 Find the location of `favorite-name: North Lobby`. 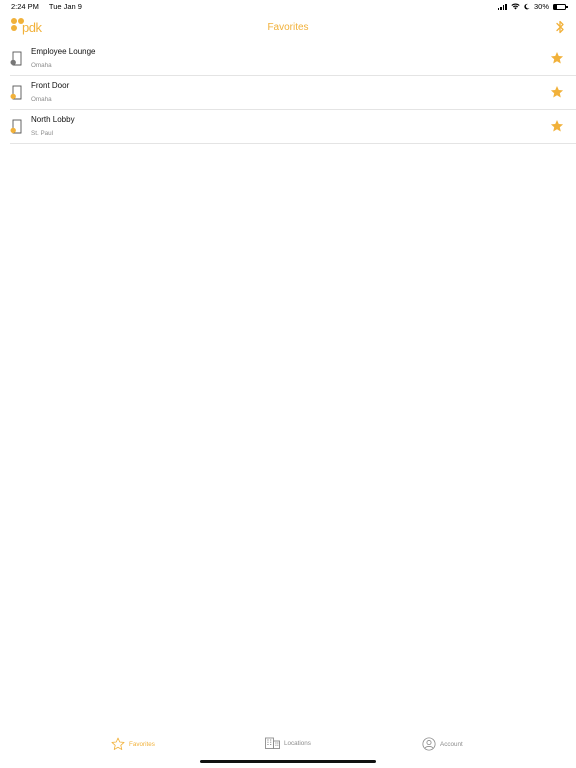

favorite-name: North Lobby is located at coordinates (53, 119).